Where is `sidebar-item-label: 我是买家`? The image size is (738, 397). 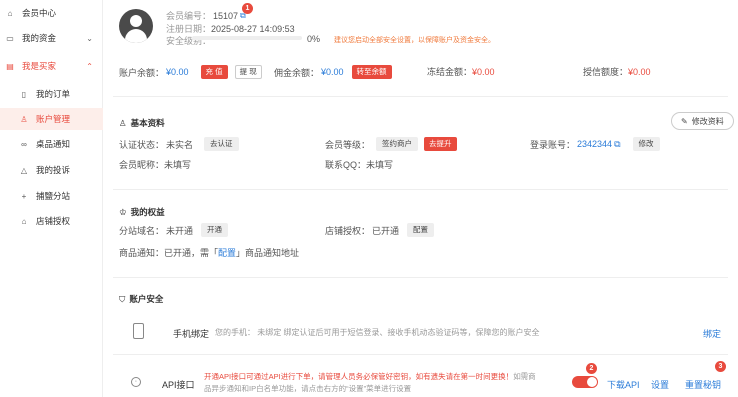
sidebar-item-label: 我是买家 is located at coordinates (39, 66).